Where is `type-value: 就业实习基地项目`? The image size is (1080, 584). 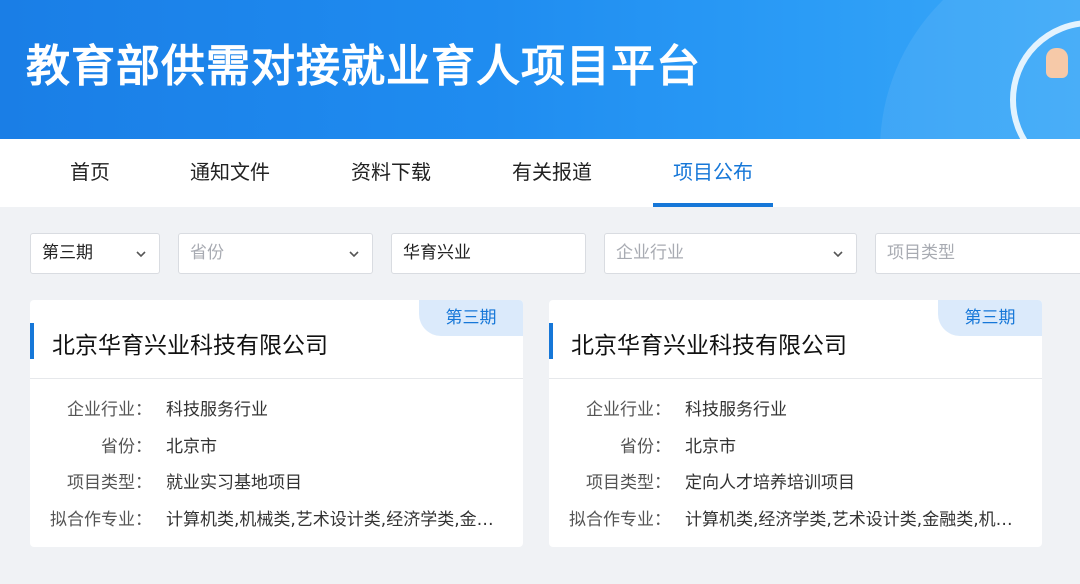
type-value: 就业实习基地项目 is located at coordinates (234, 483).